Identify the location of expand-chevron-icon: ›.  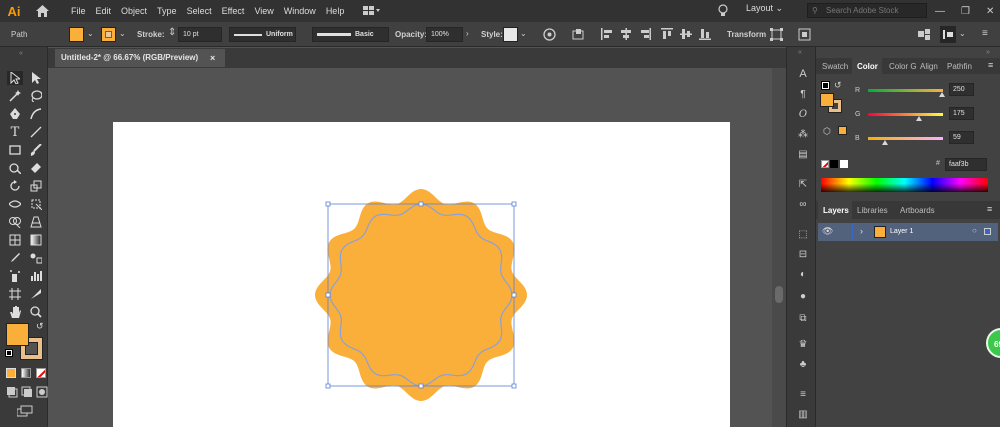
(861, 231).